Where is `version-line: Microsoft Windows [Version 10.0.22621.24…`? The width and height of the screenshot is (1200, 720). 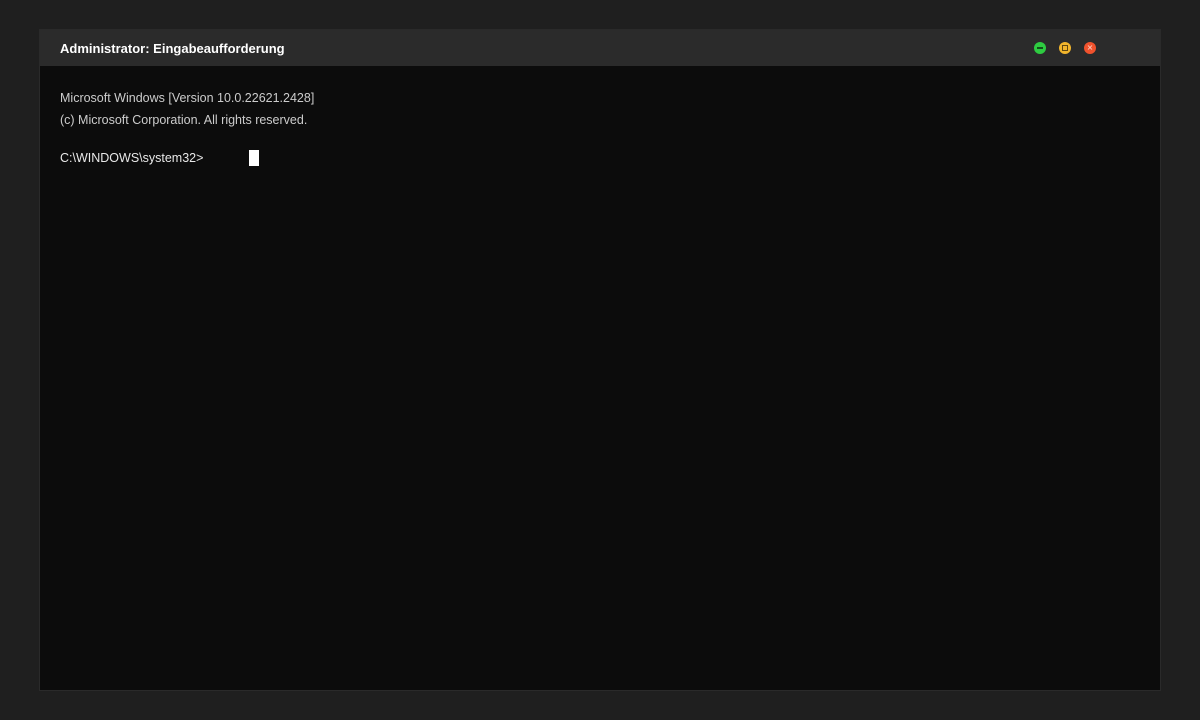
version-line: Microsoft Windows [Version 10.0.22621.24… is located at coordinates (187, 98).